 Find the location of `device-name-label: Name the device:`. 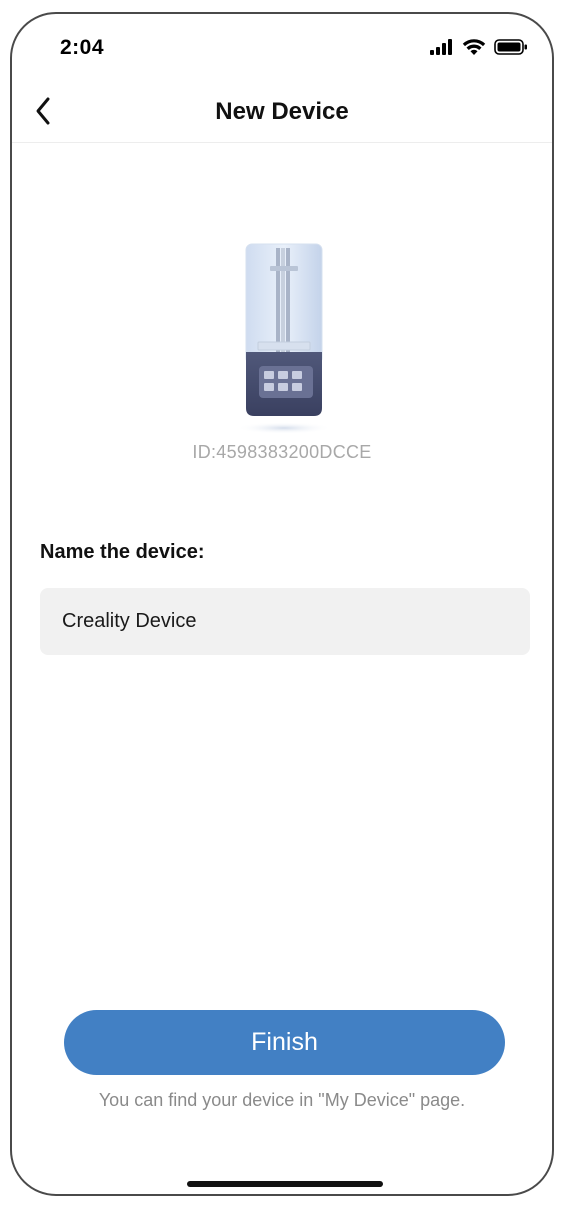

device-name-label: Name the device: is located at coordinates (122, 552).